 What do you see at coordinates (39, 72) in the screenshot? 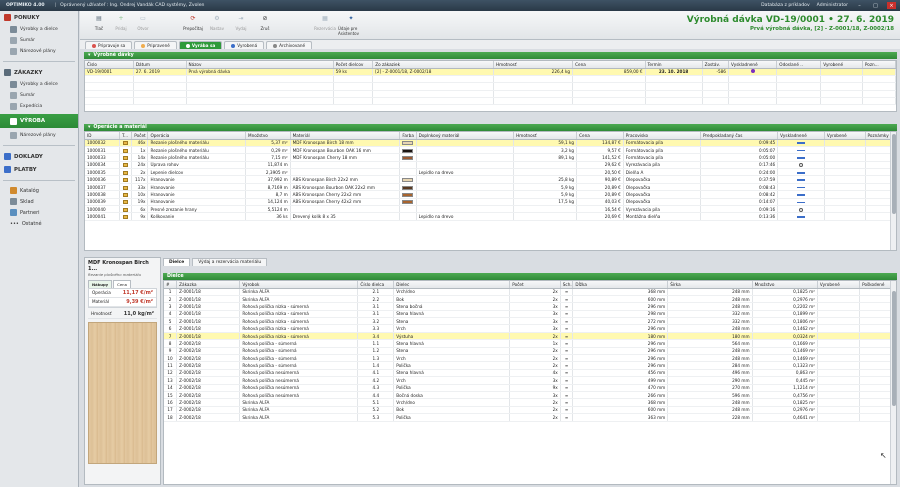
I see `sidebar-group-zakazky: ZÁKAZKY` at bounding box center [39, 72].